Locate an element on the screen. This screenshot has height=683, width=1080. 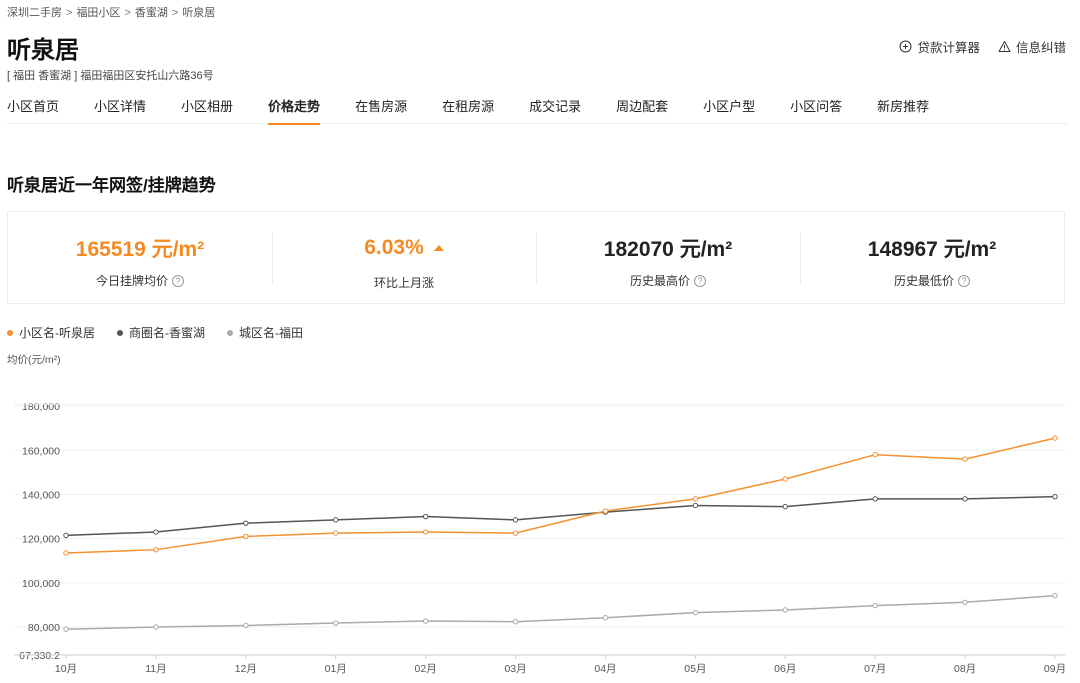
x-tick-label: 04月 is located at coordinates (605, 669).